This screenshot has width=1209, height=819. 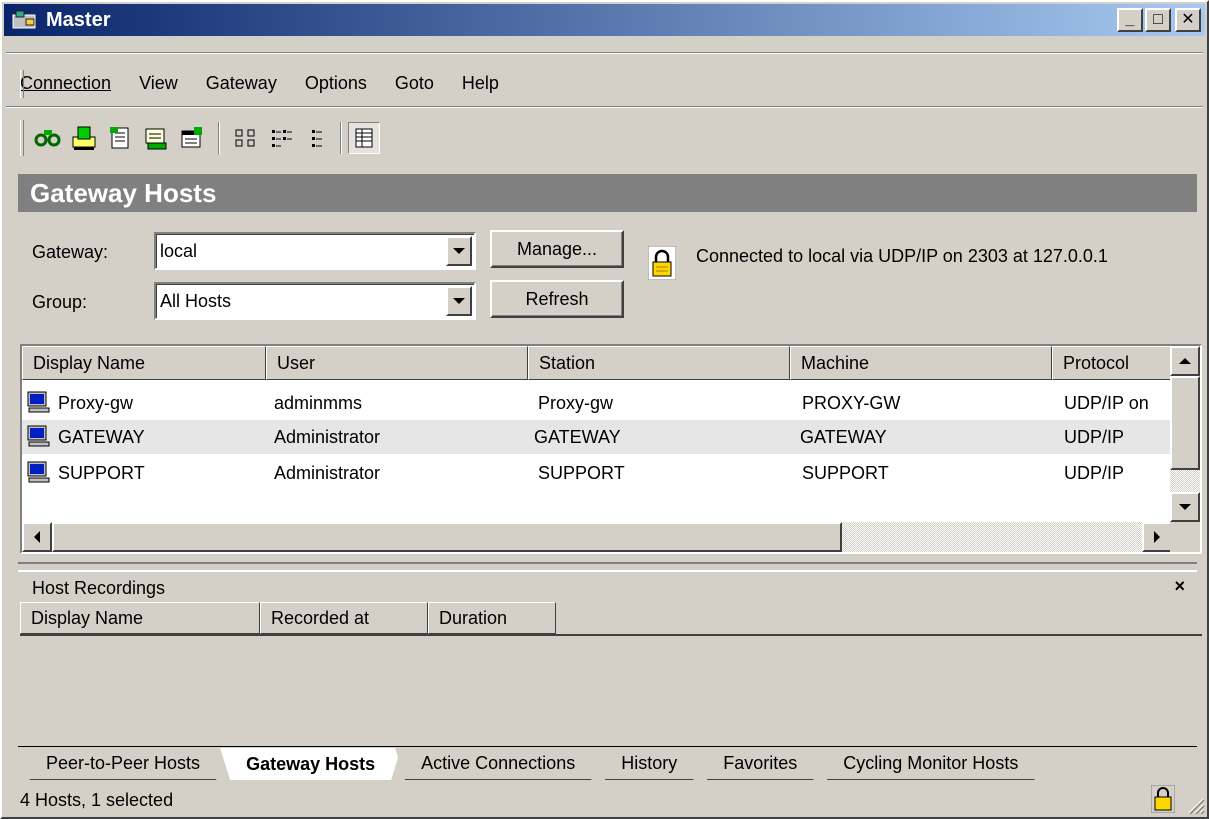 What do you see at coordinates (70, 252) in the screenshot?
I see `gateway-label: Gateway:` at bounding box center [70, 252].